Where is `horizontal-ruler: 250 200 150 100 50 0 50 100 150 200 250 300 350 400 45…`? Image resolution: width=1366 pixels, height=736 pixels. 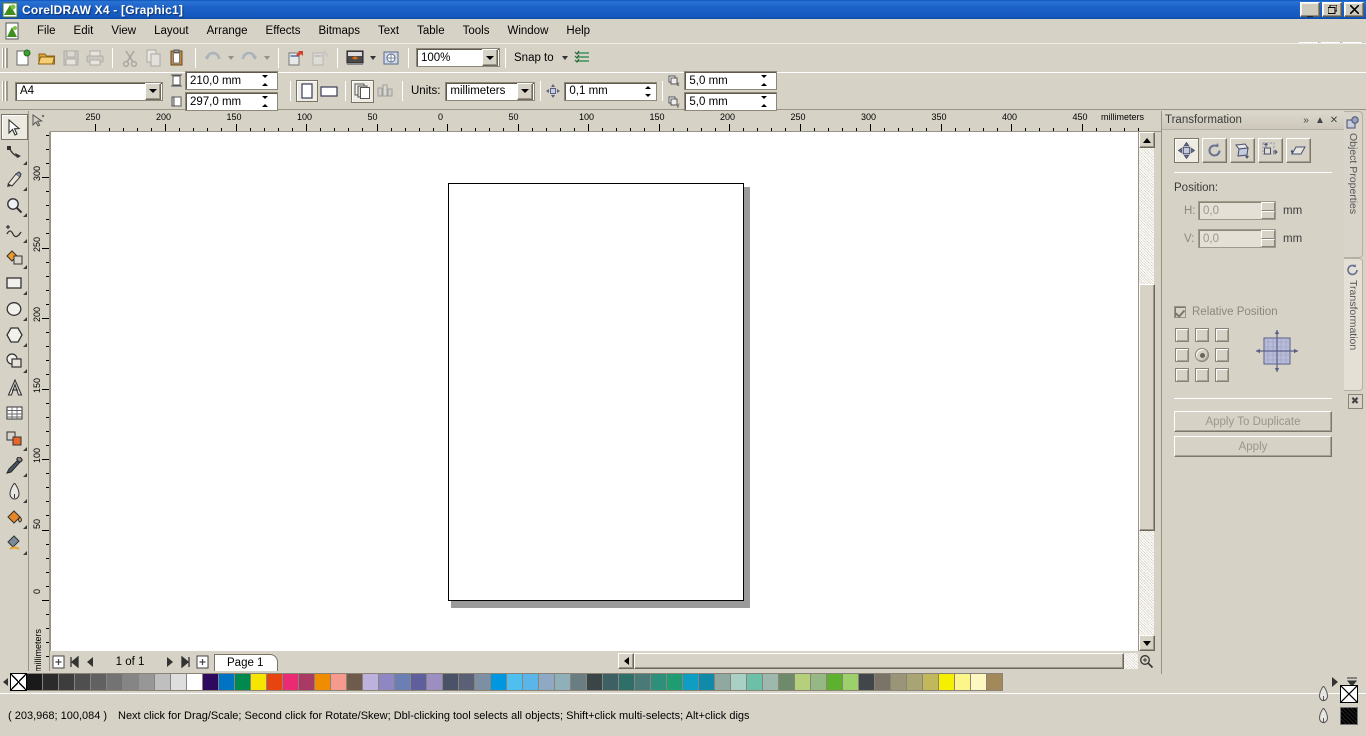 horizontal-ruler: 250 200 150 100 50 0 50 100 150 200 250 300 350 400 45… is located at coordinates (595, 121).